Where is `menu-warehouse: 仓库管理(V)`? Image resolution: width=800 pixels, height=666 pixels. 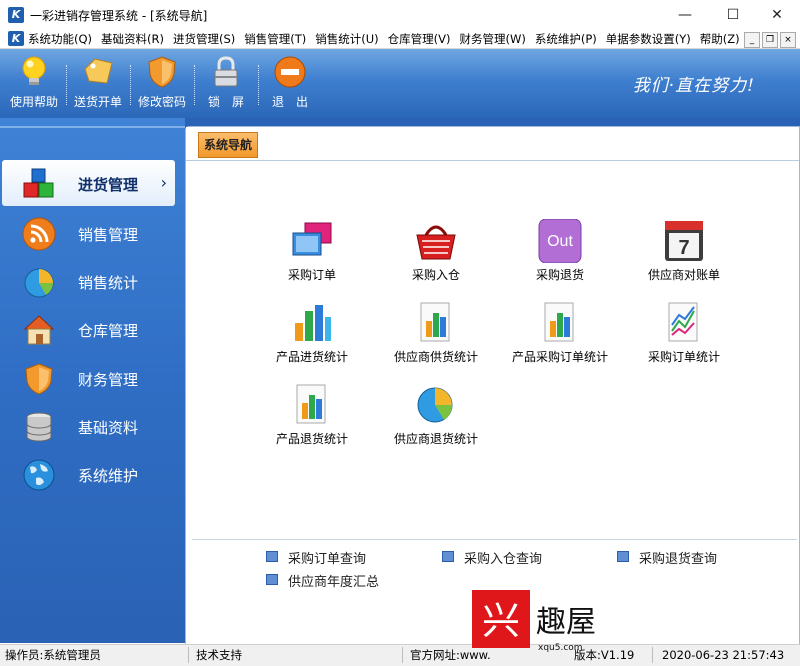 menu-warehouse: 仓库管理(V) is located at coordinates (419, 39).